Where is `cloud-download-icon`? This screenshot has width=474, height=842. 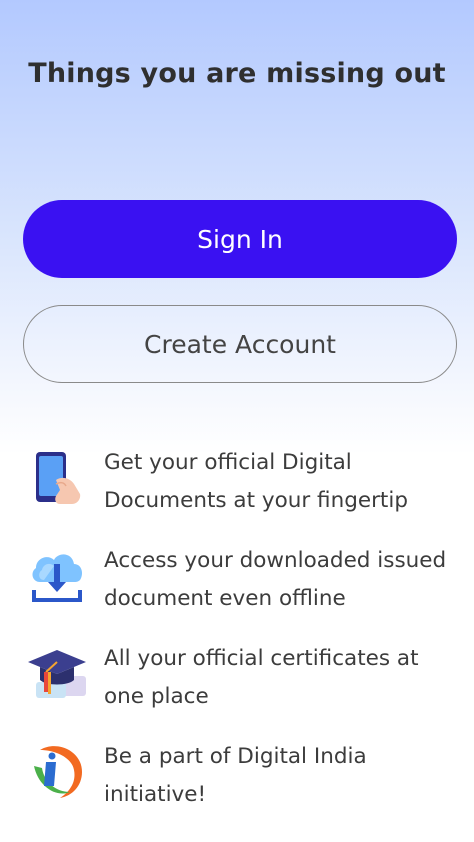 cloud-download-icon is located at coordinates (57, 578).